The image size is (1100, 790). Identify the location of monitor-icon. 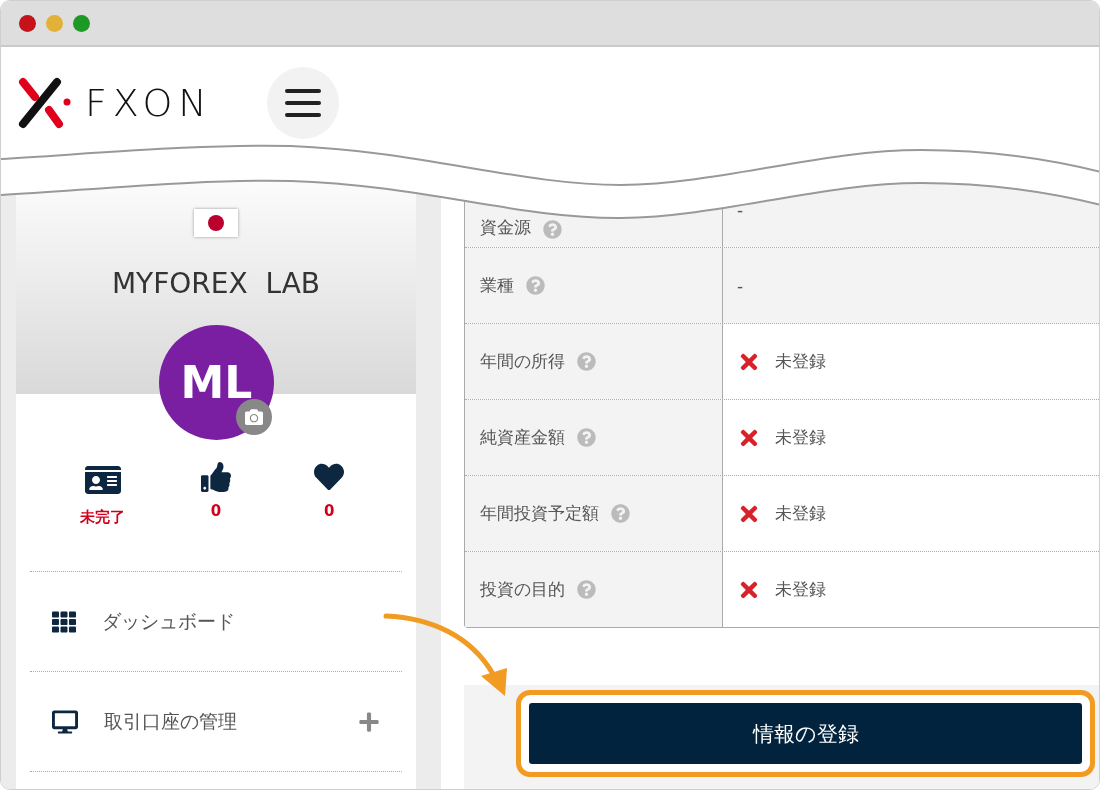
(65, 721).